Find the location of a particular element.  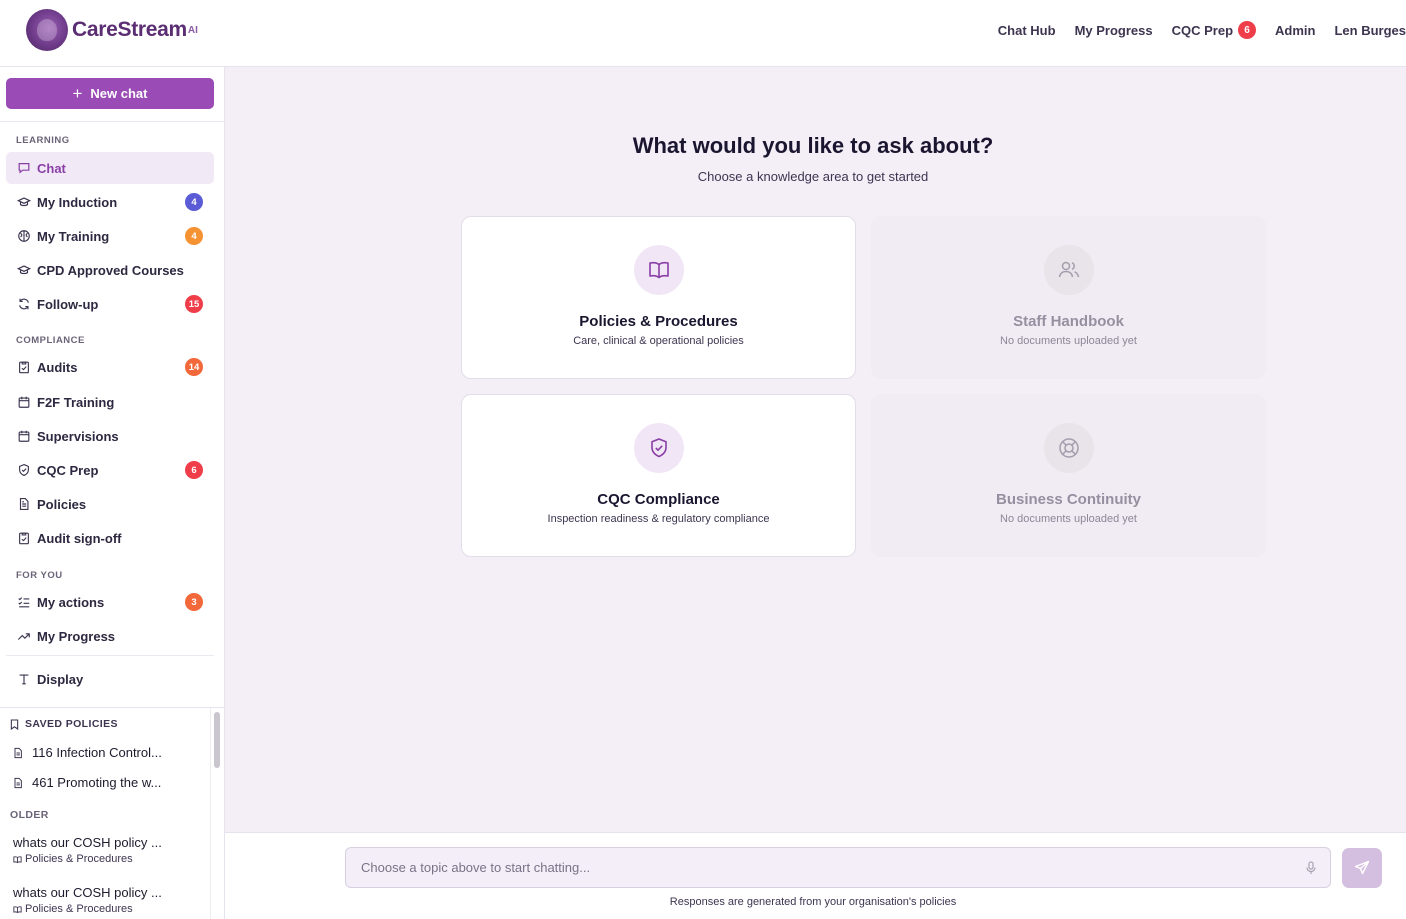

shield-check-icon is located at coordinates (24, 470).